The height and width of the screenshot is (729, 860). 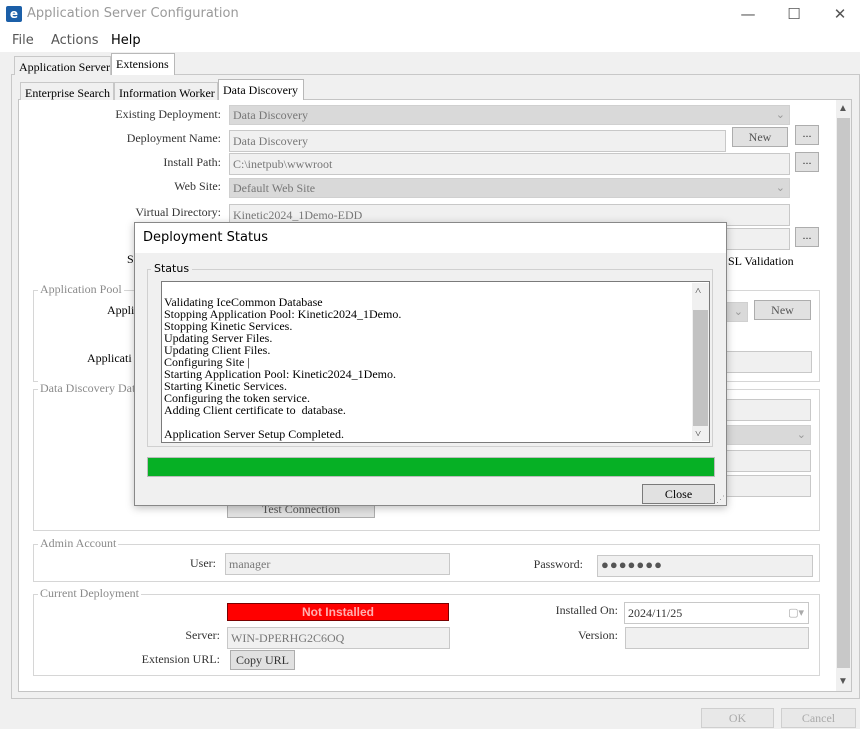 I want to click on virtual-directory-label: Virtual Directory:, so click(x=178, y=212).